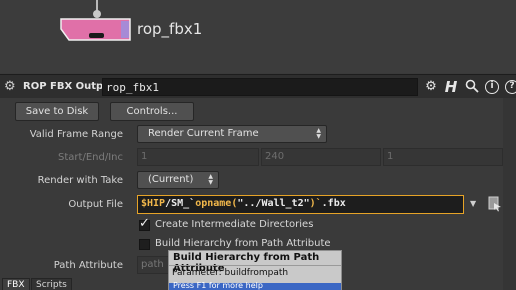  I want to click on create-intermediate-dirs-label: Create Intermediate Directories, so click(234, 224).